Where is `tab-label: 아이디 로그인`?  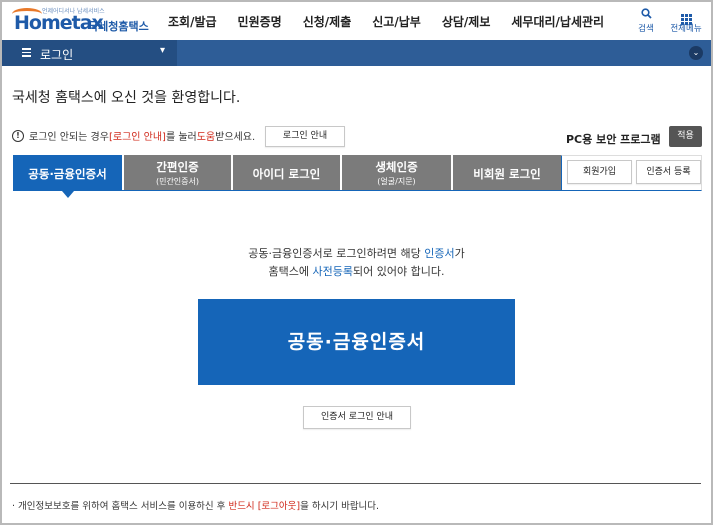 tab-label: 아이디 로그인 is located at coordinates (286, 174).